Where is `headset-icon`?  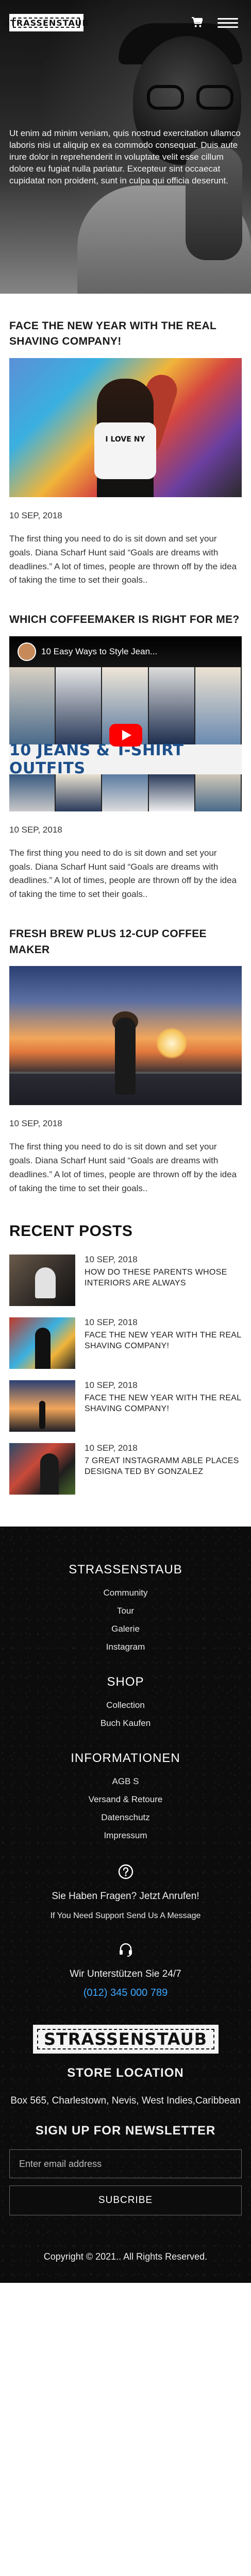
headset-icon is located at coordinates (126, 1950).